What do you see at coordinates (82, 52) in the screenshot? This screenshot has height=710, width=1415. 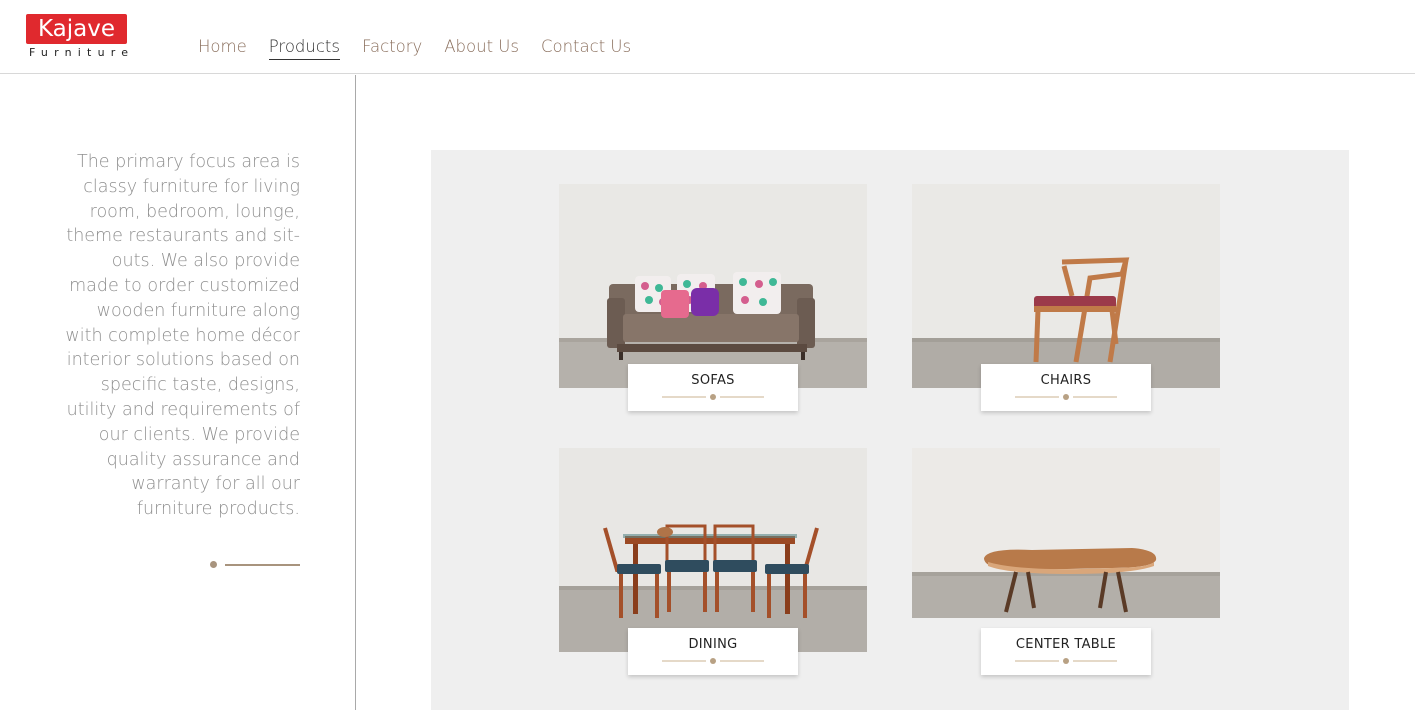 I see `logo-subtitle: Furniture` at bounding box center [82, 52].